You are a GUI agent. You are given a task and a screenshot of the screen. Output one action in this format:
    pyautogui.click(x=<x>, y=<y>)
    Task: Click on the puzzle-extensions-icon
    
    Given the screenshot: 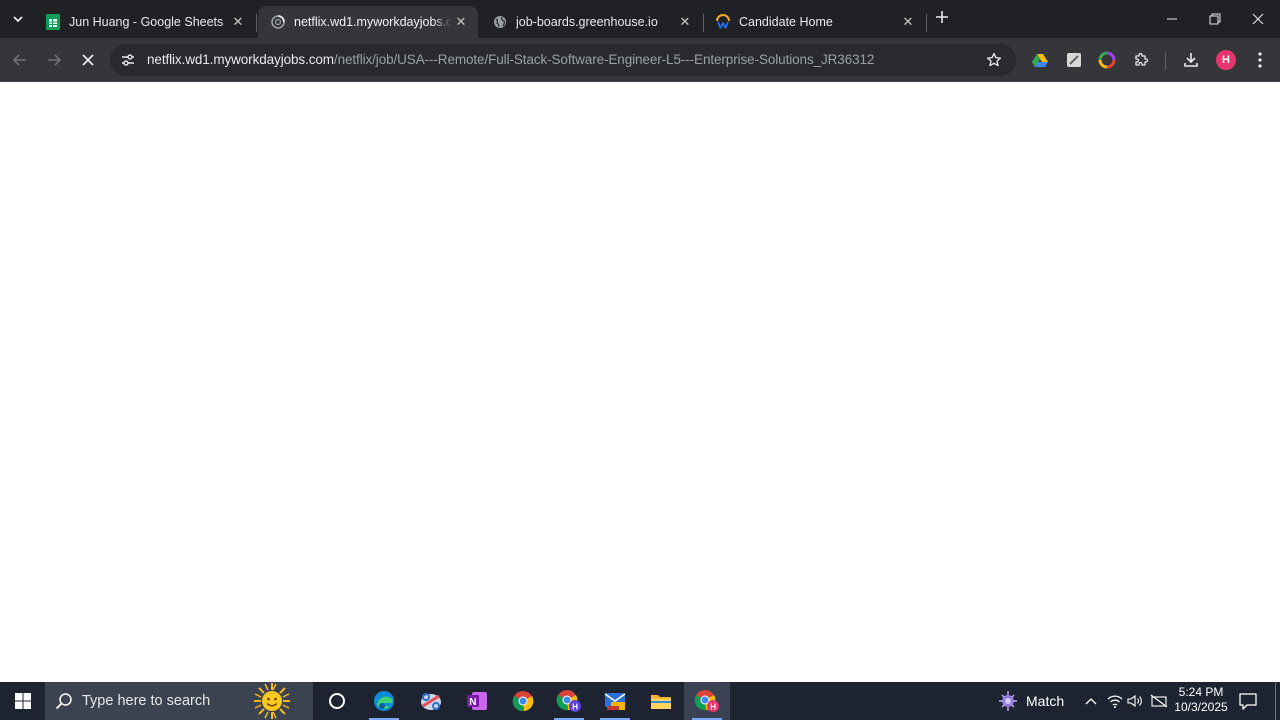 What is the action you would take?
    pyautogui.click(x=1141, y=60)
    